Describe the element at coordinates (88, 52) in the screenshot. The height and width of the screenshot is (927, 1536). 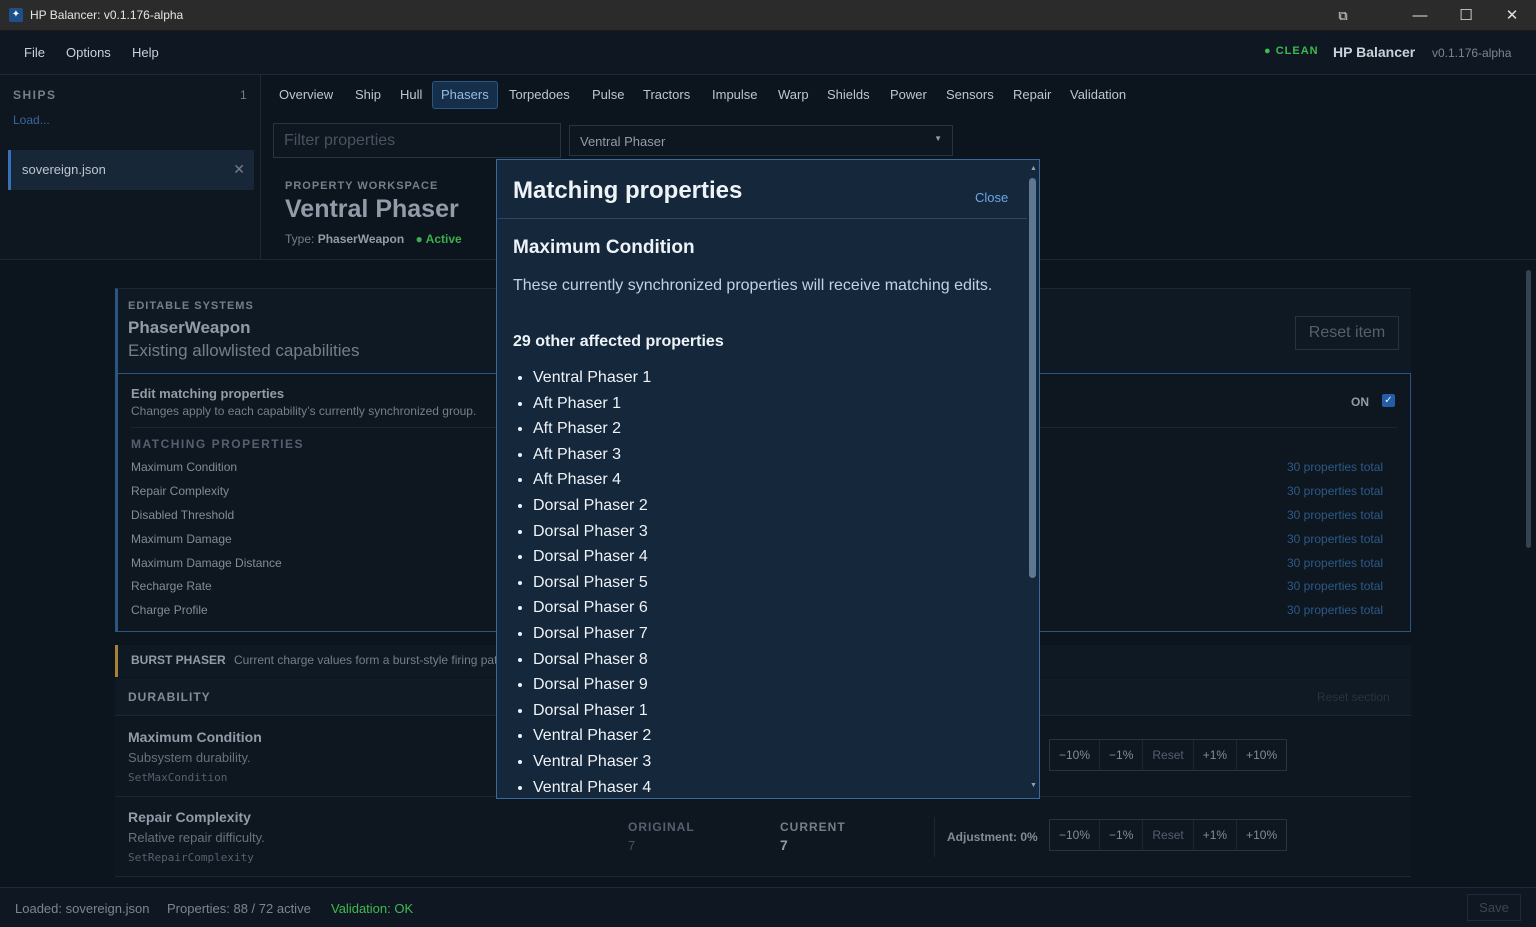
I see `menu-options: Options` at that location.